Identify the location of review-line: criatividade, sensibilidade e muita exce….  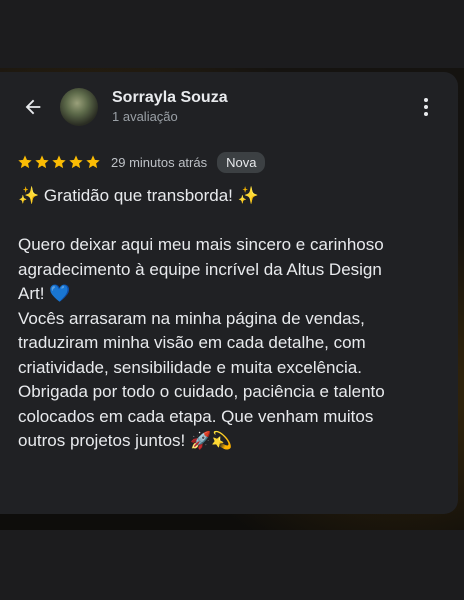
(190, 367).